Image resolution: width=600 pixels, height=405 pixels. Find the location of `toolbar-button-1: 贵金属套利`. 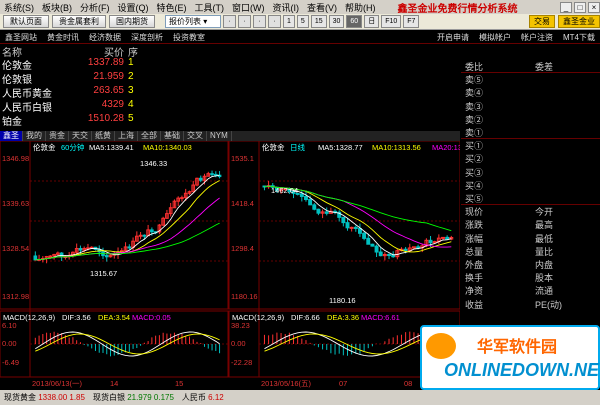

toolbar-button-1: 贵金属套利 is located at coordinates (79, 21).